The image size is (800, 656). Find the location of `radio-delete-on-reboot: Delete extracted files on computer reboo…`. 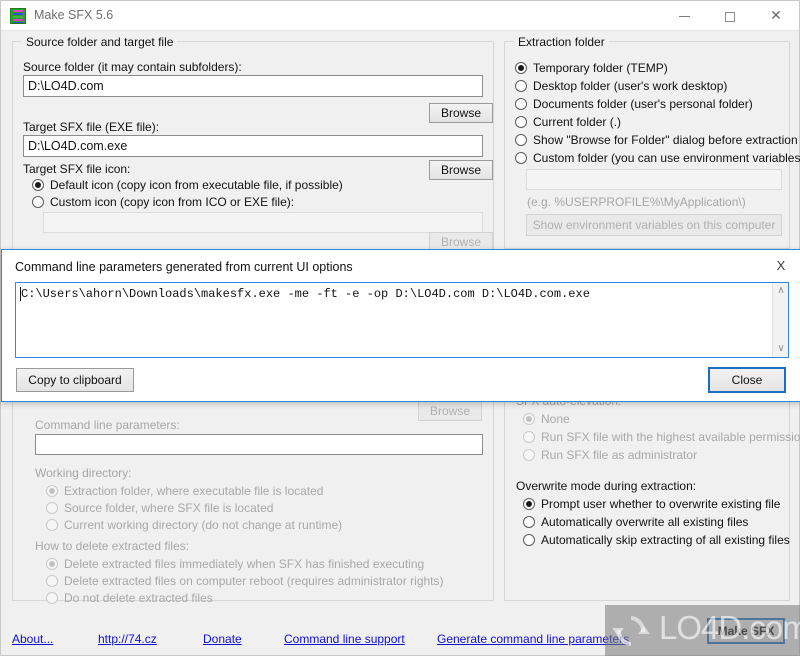

radio-delete-on-reboot: Delete extracted files on computer reboo… is located at coordinates (244, 581).